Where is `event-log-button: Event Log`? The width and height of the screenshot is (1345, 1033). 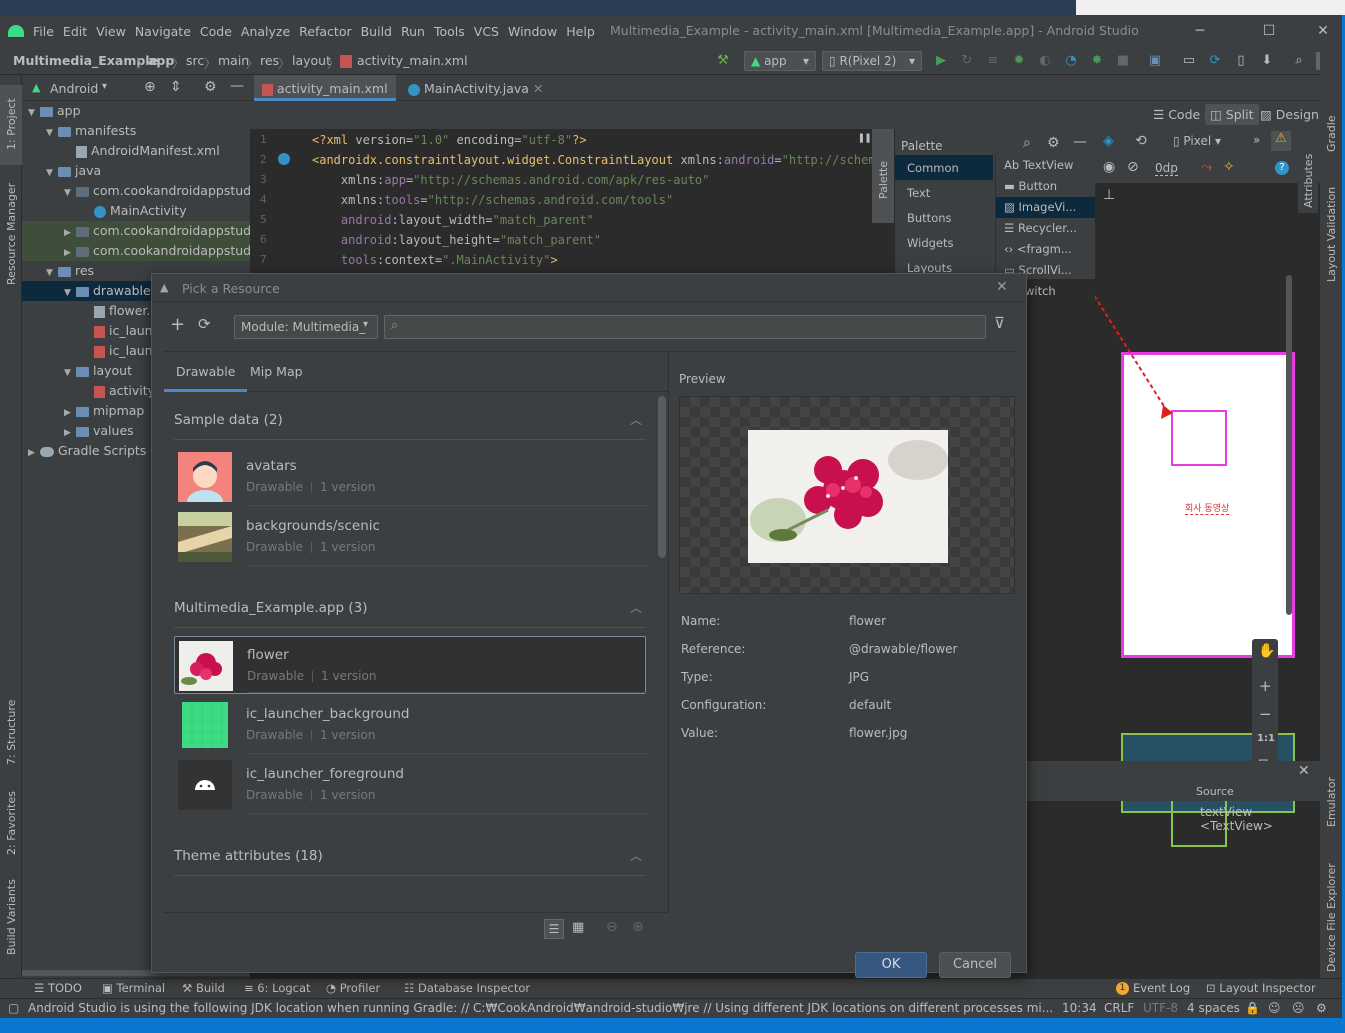 event-log-button: Event Log is located at coordinates (1161, 988).